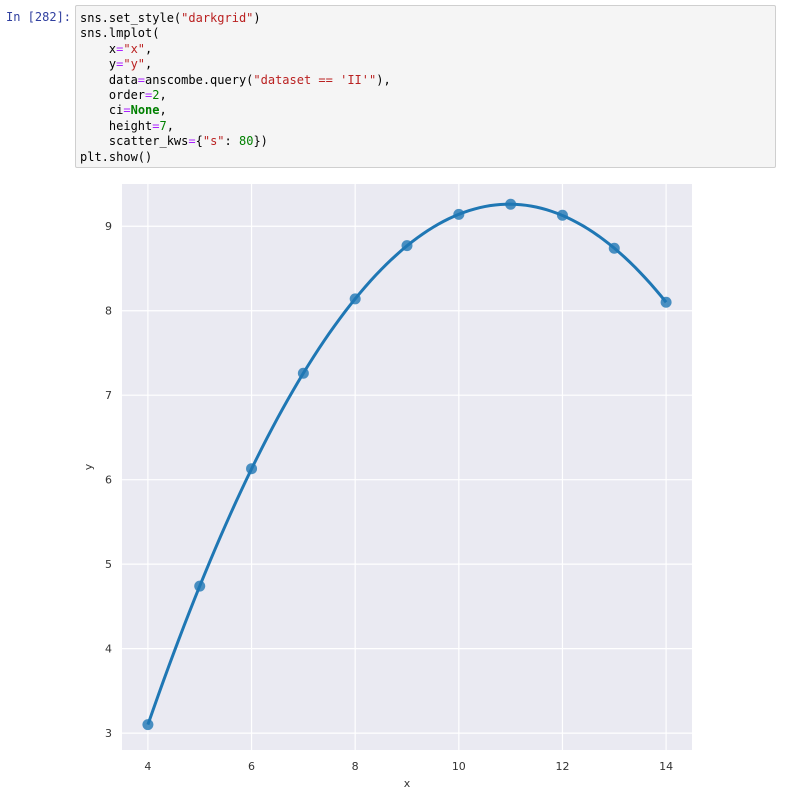 The image size is (789, 795). Describe the element at coordinates (199, 79) in the screenshot. I see `code-token: anscombe.query(` at that location.